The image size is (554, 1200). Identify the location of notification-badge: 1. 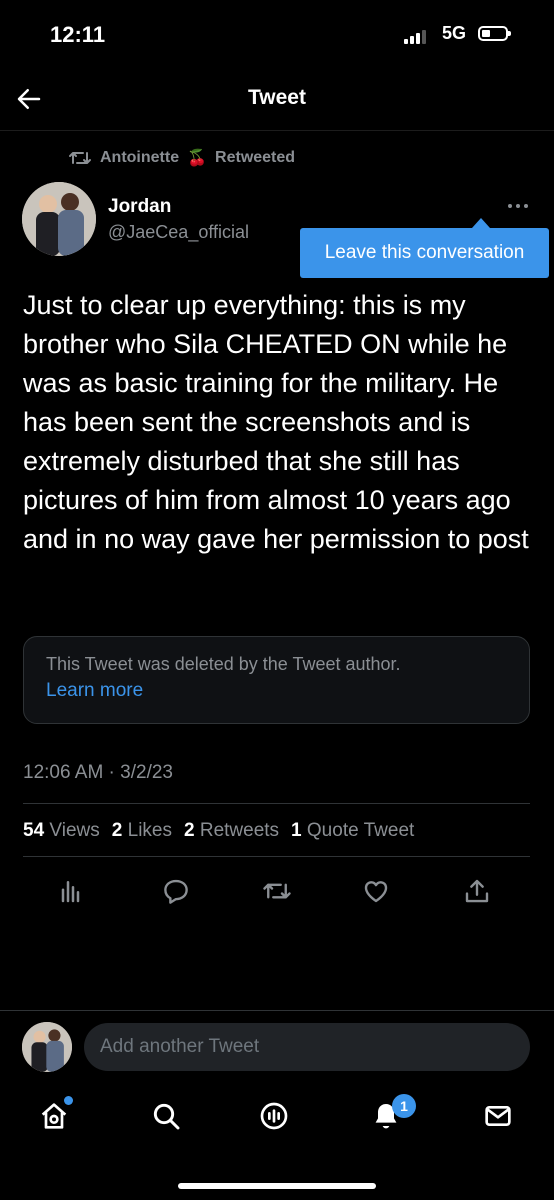
(404, 1106).